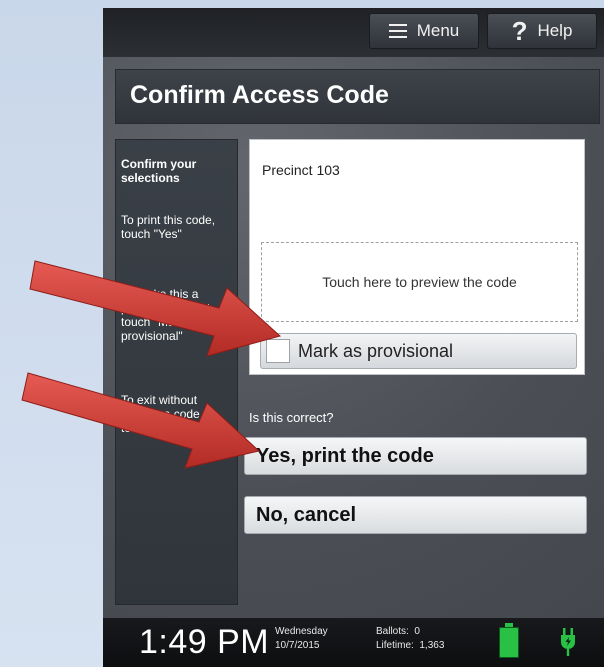  What do you see at coordinates (204, 642) in the screenshot?
I see `clock-time: 1:49 PM` at bounding box center [204, 642].